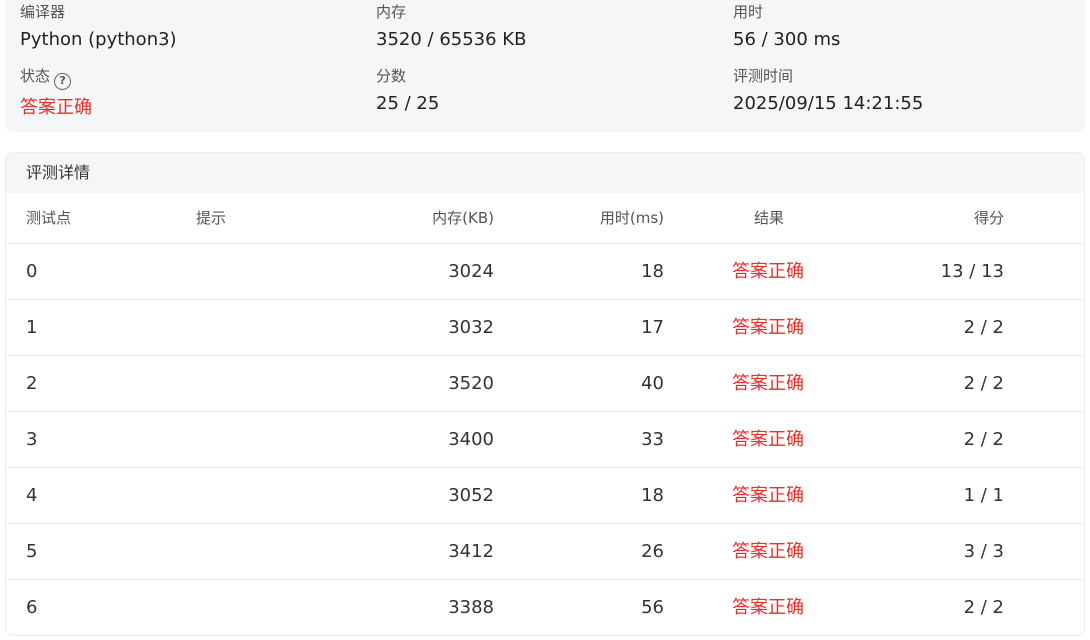 The height and width of the screenshot is (640, 1090). I want to click on table-row: 4 3052 18 答案正确 1 / 1, so click(545, 496).